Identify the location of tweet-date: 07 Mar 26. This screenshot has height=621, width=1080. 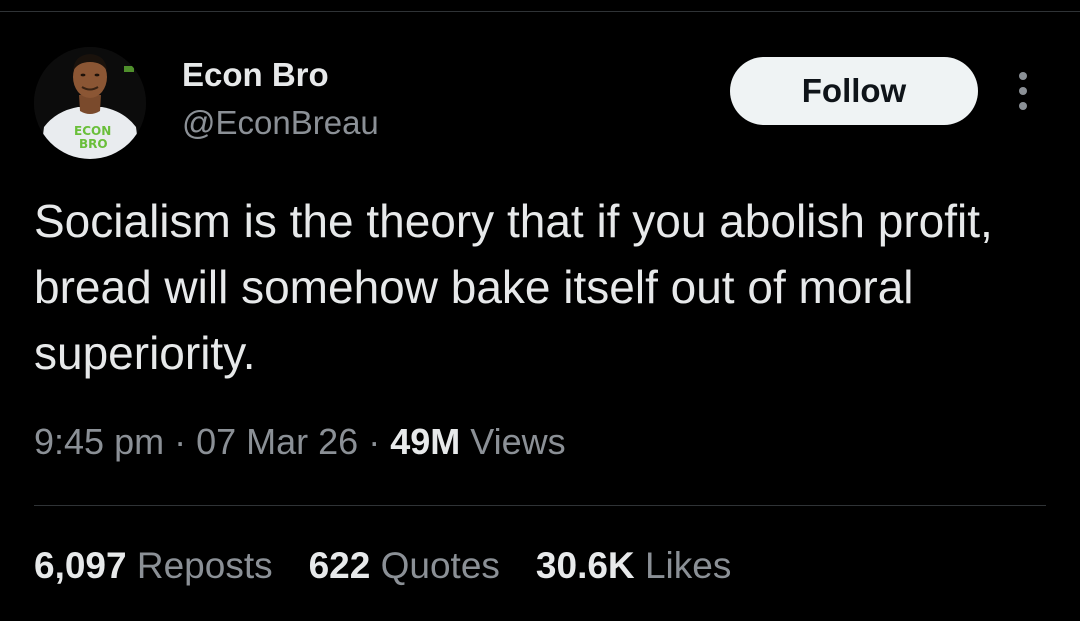
(277, 441).